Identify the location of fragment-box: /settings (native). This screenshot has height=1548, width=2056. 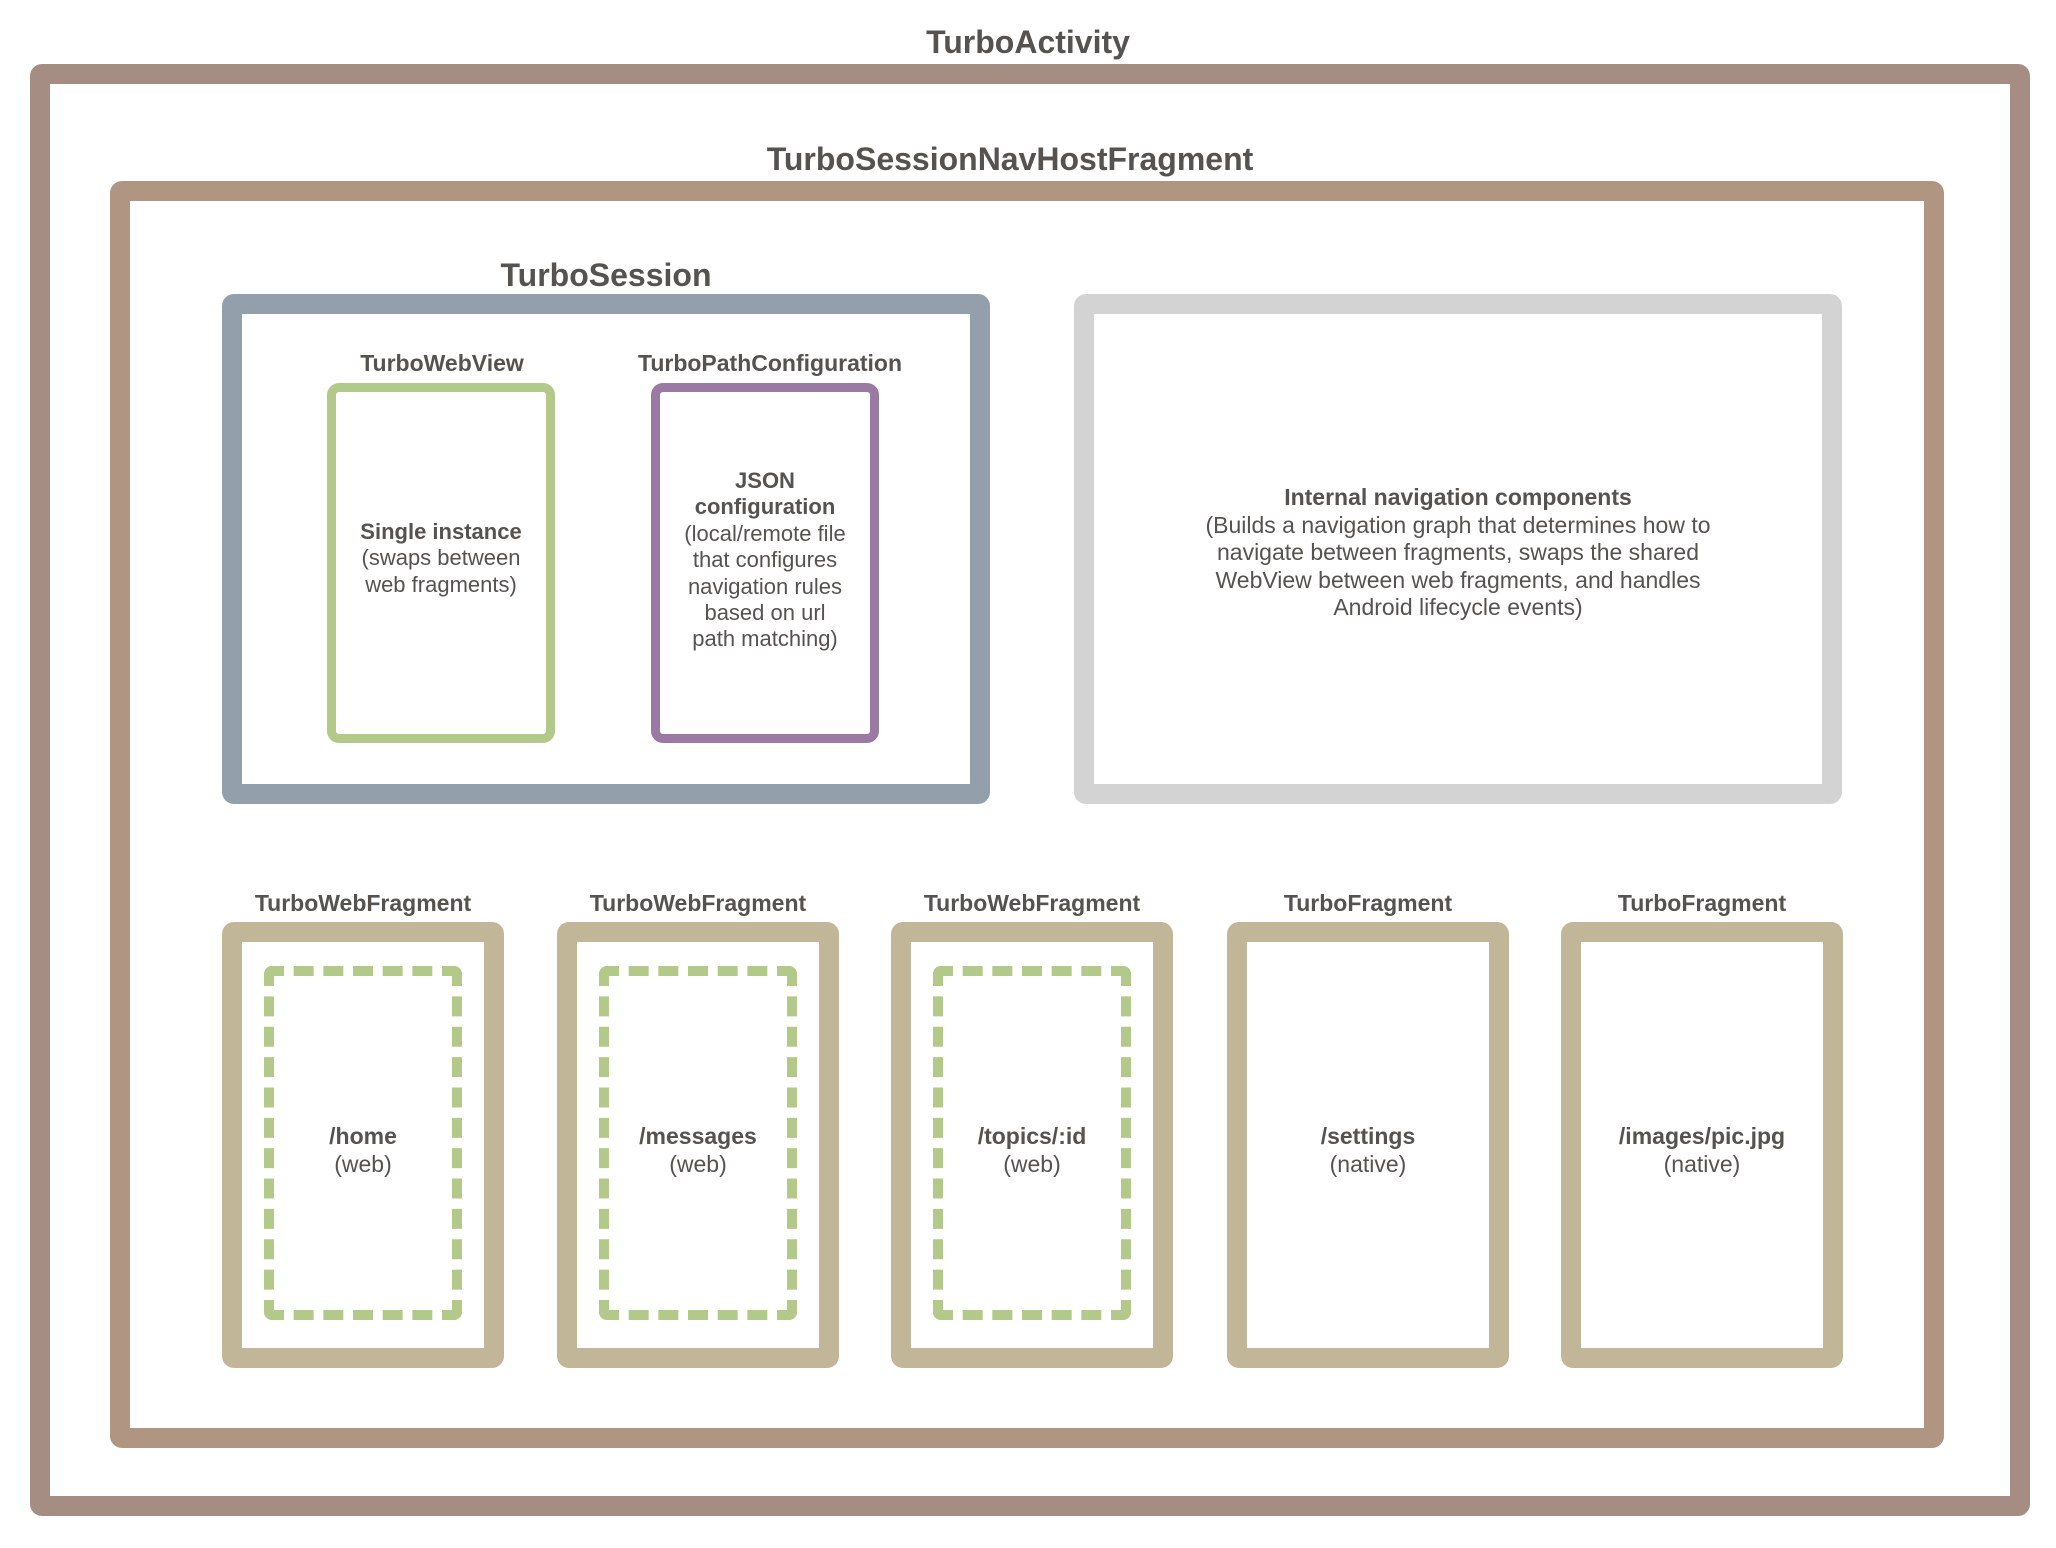
(1368, 1145).